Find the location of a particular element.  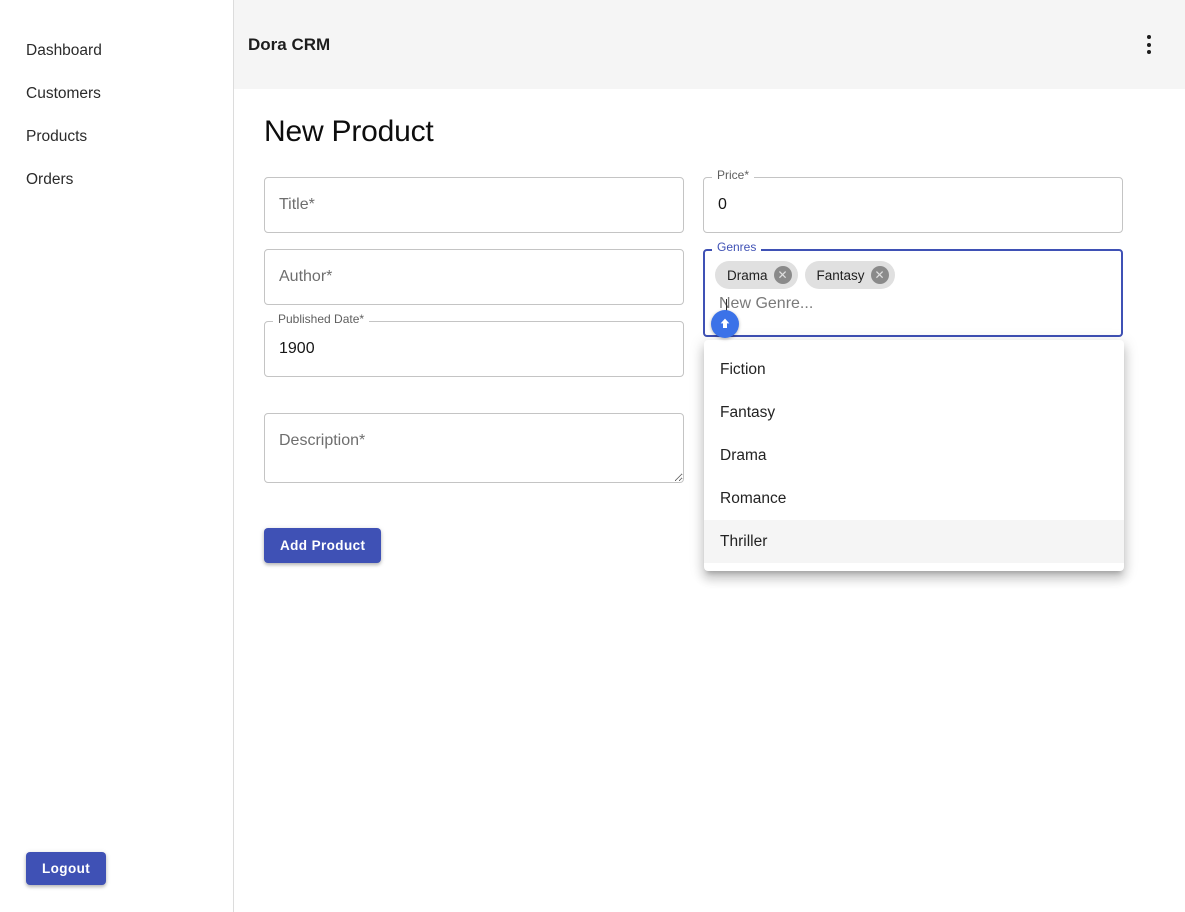

title-field-box is located at coordinates (474, 205).